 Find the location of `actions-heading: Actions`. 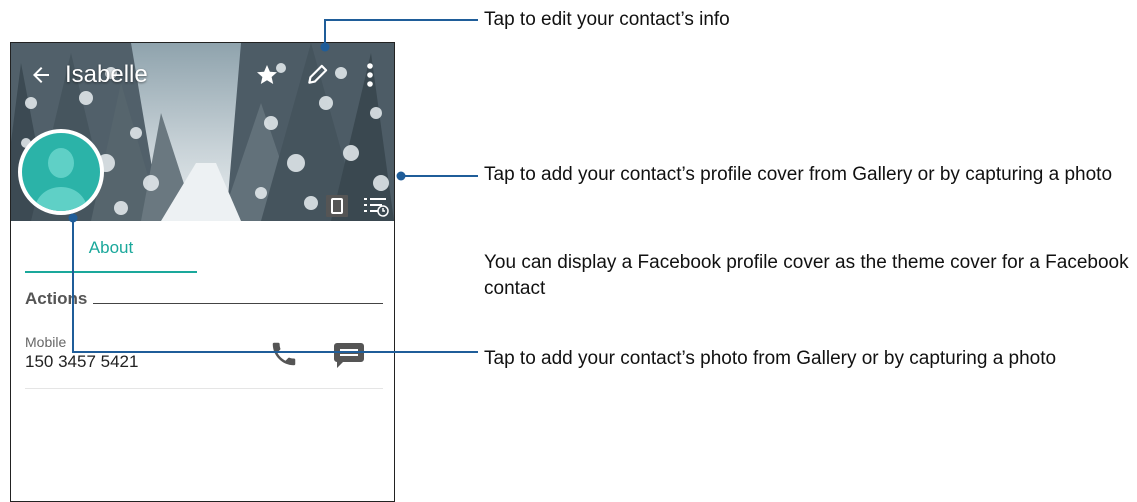

actions-heading: Actions is located at coordinates (56, 298).